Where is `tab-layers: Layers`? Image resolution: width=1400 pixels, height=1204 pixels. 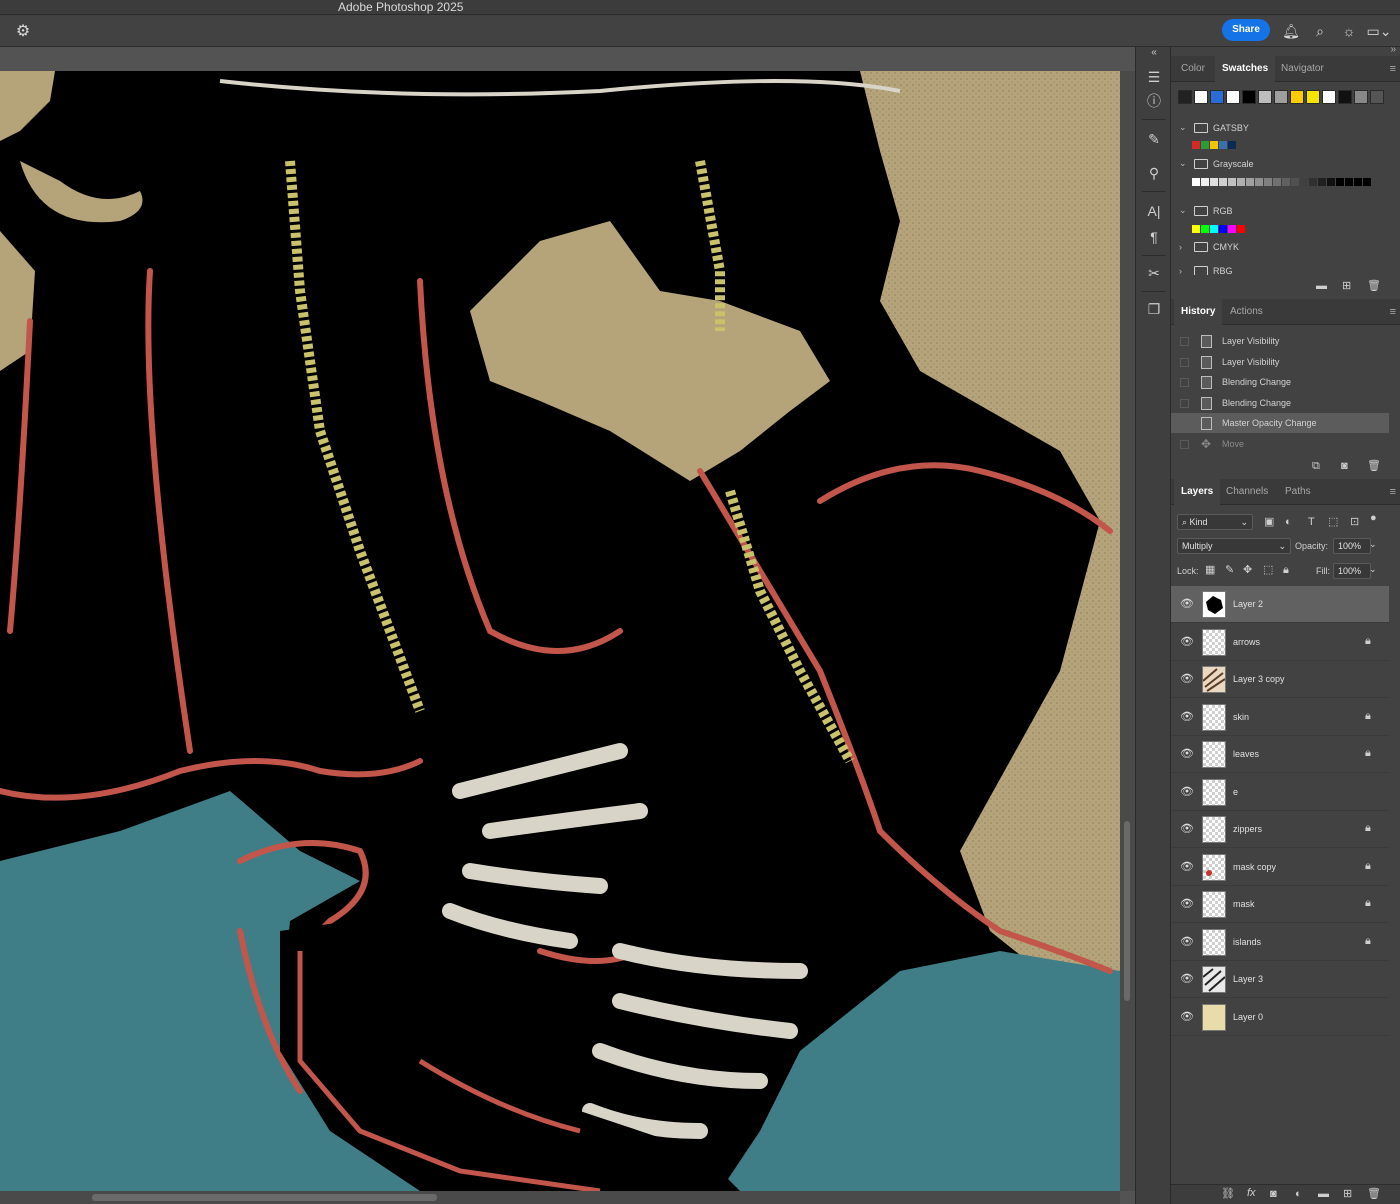 tab-layers: Layers is located at coordinates (1197, 492).